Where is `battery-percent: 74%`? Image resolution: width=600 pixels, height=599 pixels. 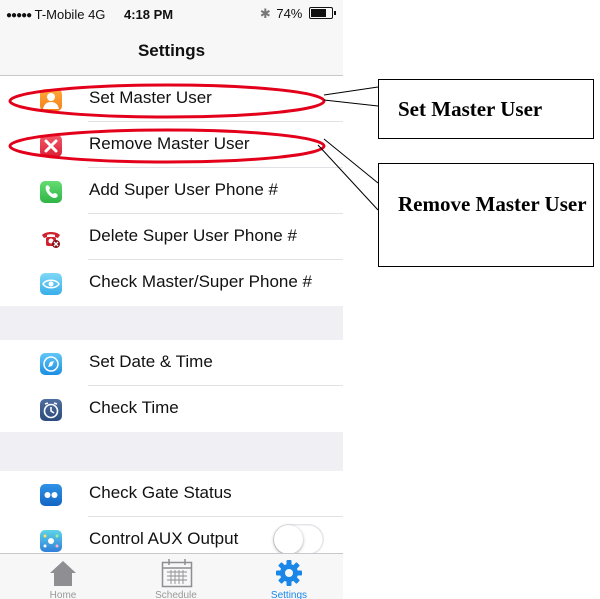 battery-percent: 74% is located at coordinates (289, 13).